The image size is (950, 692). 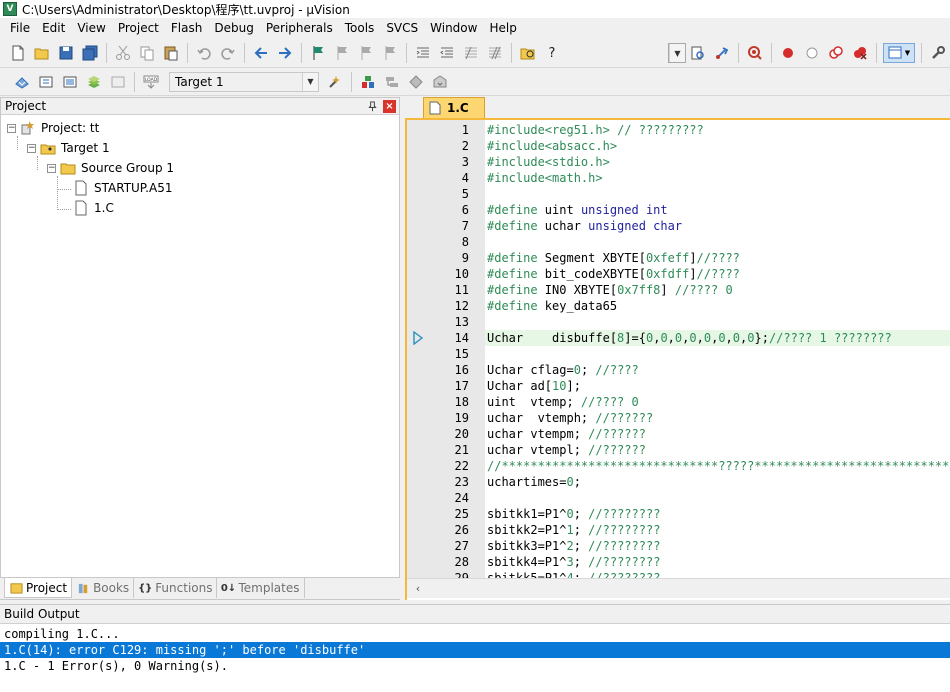 I want to click on code-line: 23 uchartimes=0;, so click(x=678, y=482).